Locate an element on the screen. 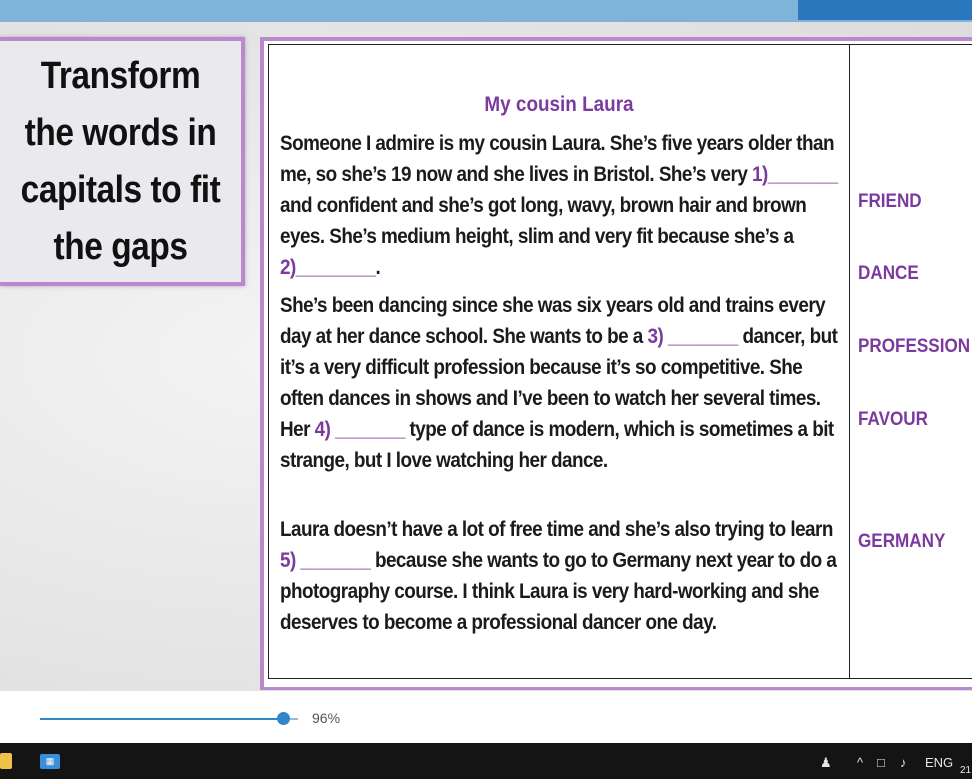  gap-4: 4) _______ is located at coordinates (360, 429).